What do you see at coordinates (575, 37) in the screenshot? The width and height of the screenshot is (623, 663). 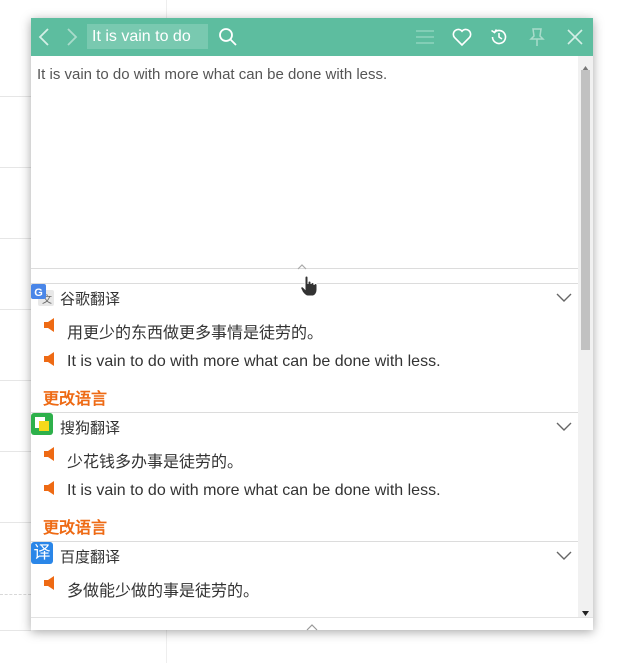 I see `close-icon` at bounding box center [575, 37].